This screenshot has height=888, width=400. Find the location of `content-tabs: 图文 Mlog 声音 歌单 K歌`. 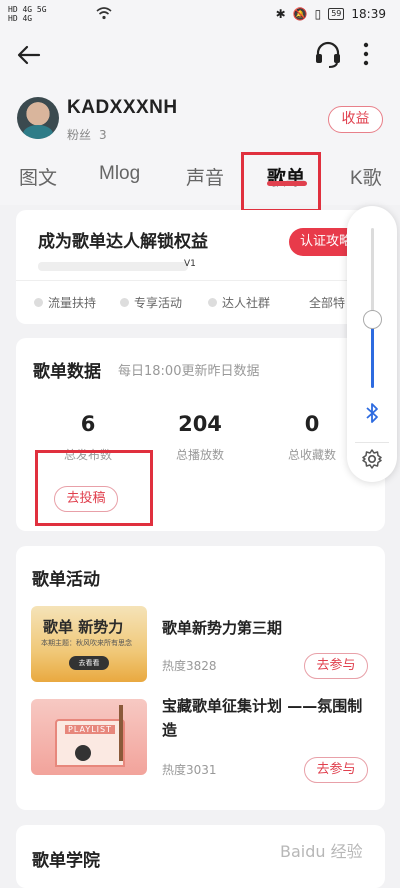

content-tabs: 图文 Mlog 声音 歌单 K歌 is located at coordinates (200, 180).